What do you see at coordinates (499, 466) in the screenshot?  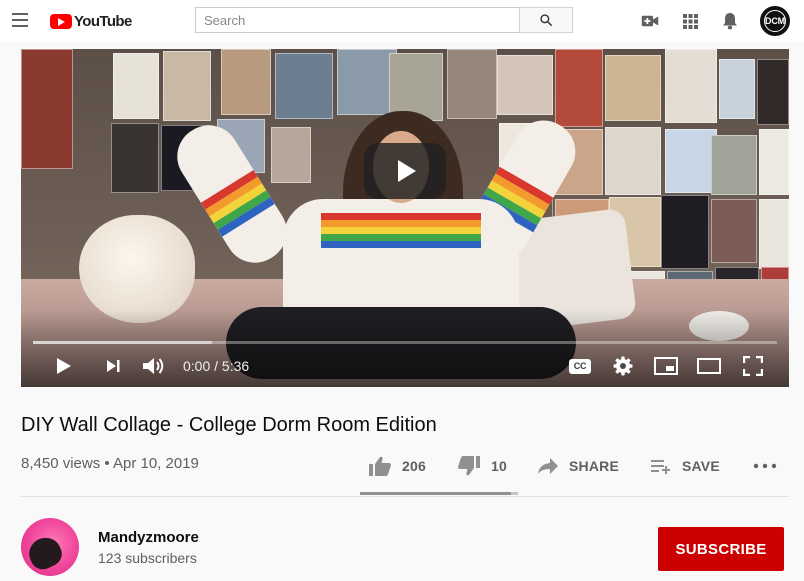 I see `dislike-count: 10` at bounding box center [499, 466].